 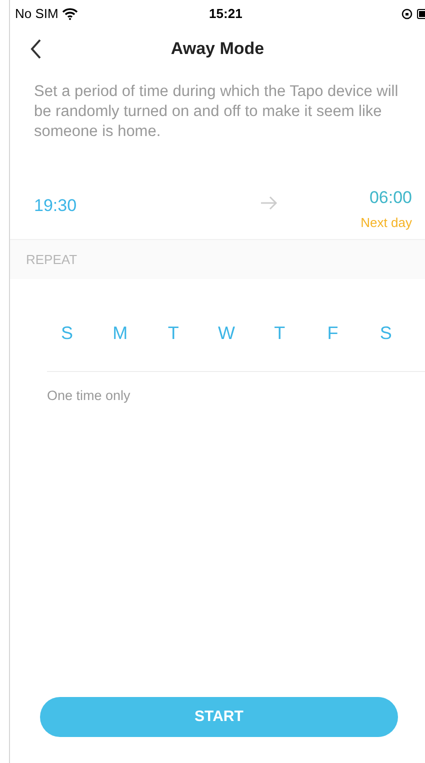 I want to click on wifi-icon, so click(x=70, y=14).